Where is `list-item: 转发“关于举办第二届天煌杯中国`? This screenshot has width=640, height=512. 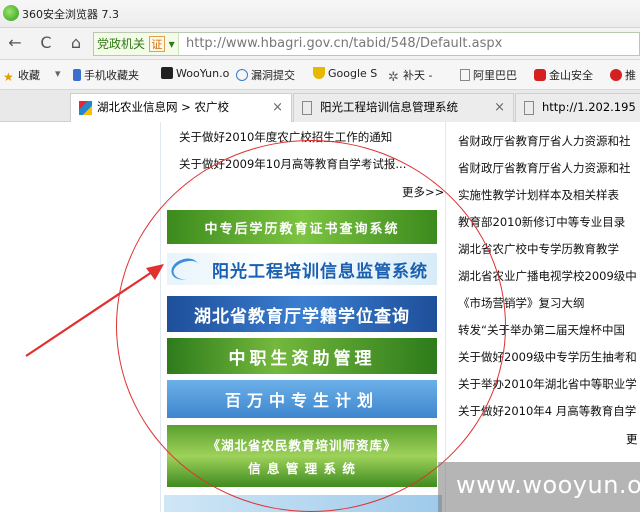
list-item: 转发“关于举办第二届天煌杯中国 is located at coordinates (541, 330).